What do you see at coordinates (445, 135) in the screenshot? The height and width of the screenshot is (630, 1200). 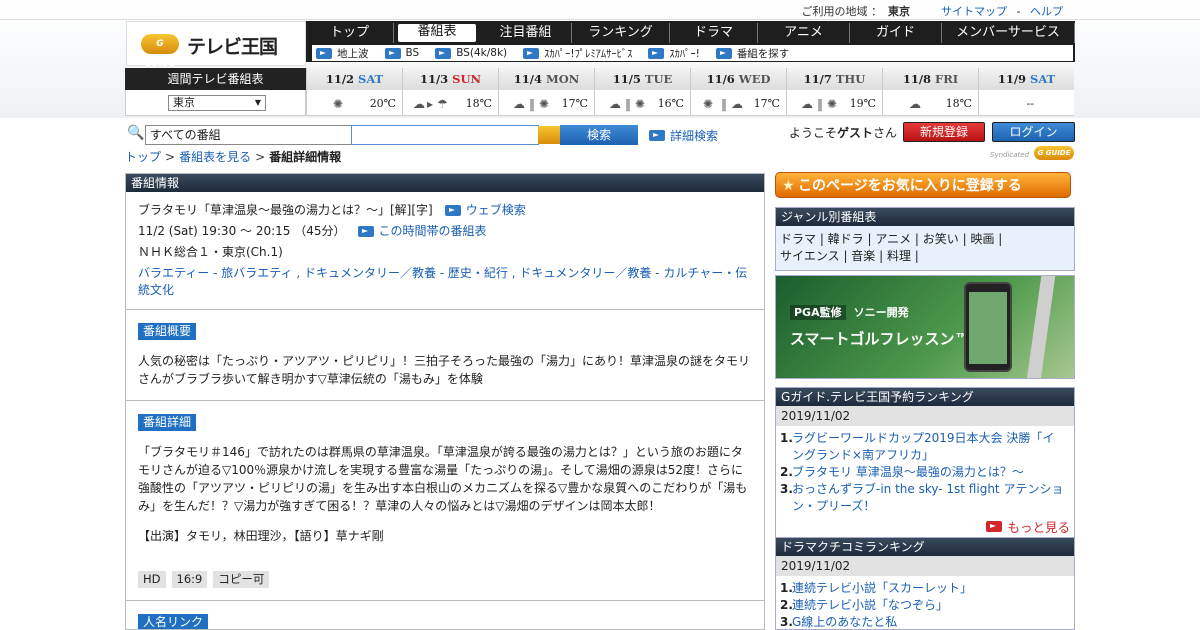 I see `search-input` at bounding box center [445, 135].